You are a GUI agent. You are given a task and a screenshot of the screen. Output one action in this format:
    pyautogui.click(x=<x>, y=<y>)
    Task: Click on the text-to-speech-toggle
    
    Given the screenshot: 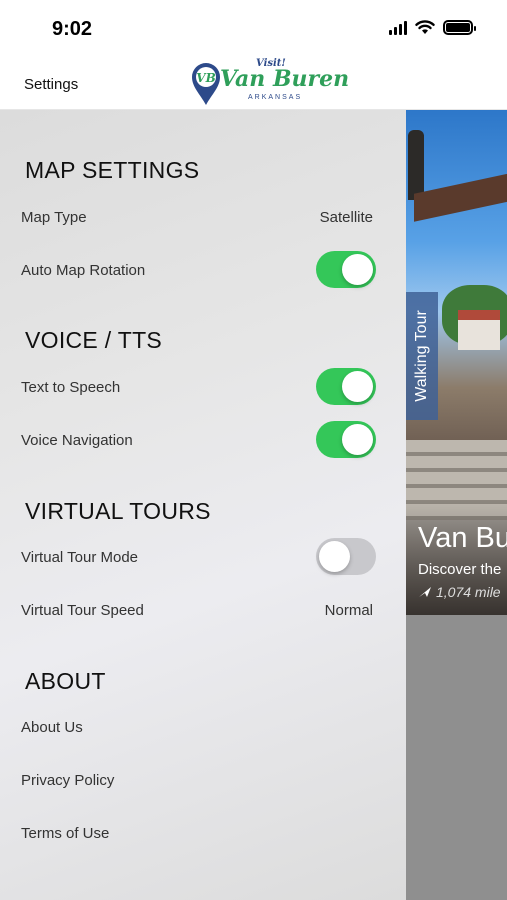 What is the action you would take?
    pyautogui.click(x=346, y=386)
    